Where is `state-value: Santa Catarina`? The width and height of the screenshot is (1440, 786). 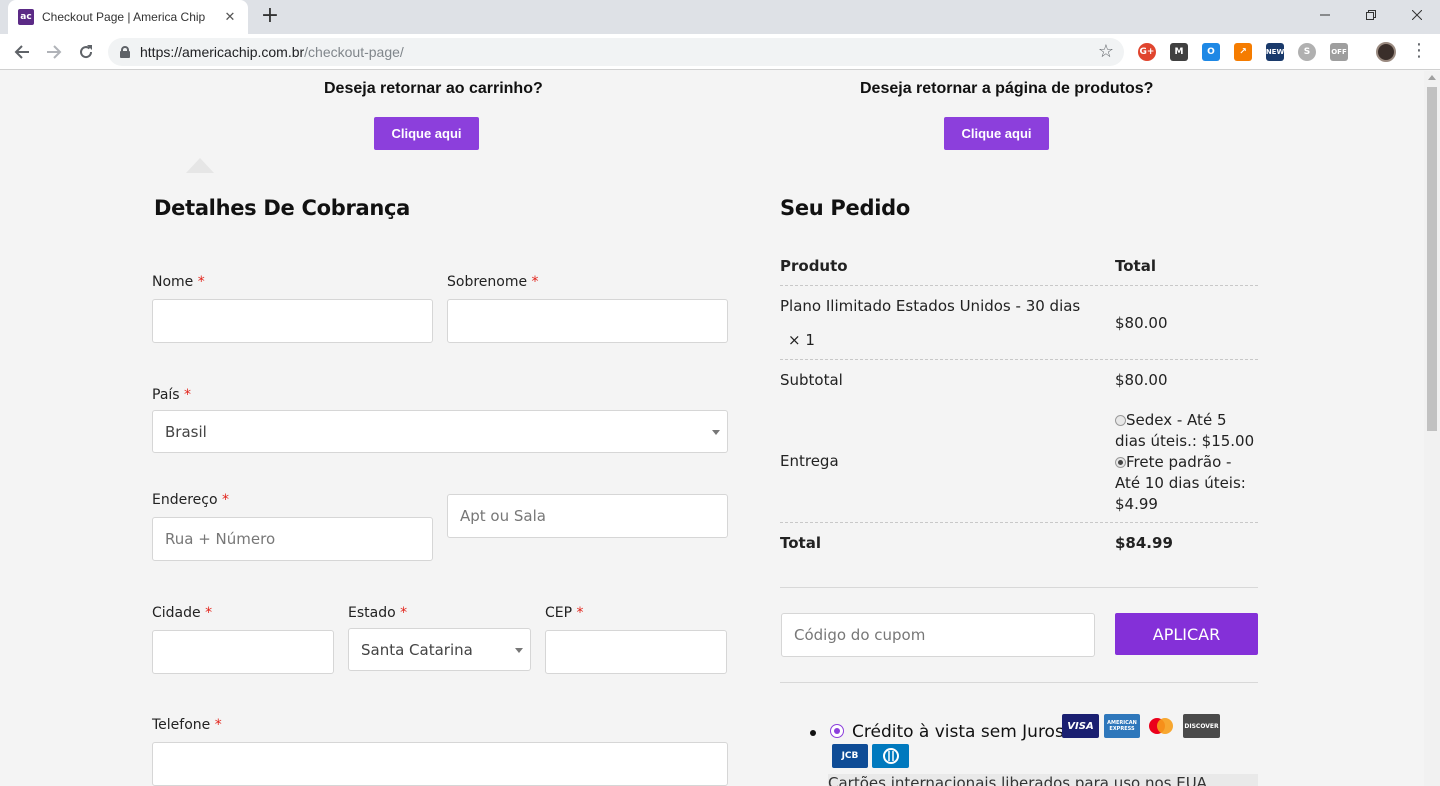
state-value: Santa Catarina is located at coordinates (417, 649).